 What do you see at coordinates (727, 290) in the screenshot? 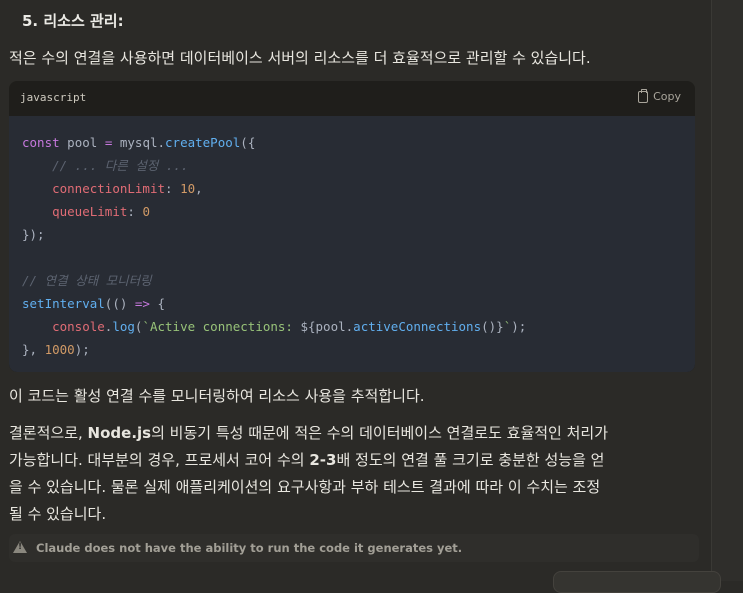
I see `right-sidebar-strip` at bounding box center [727, 290].